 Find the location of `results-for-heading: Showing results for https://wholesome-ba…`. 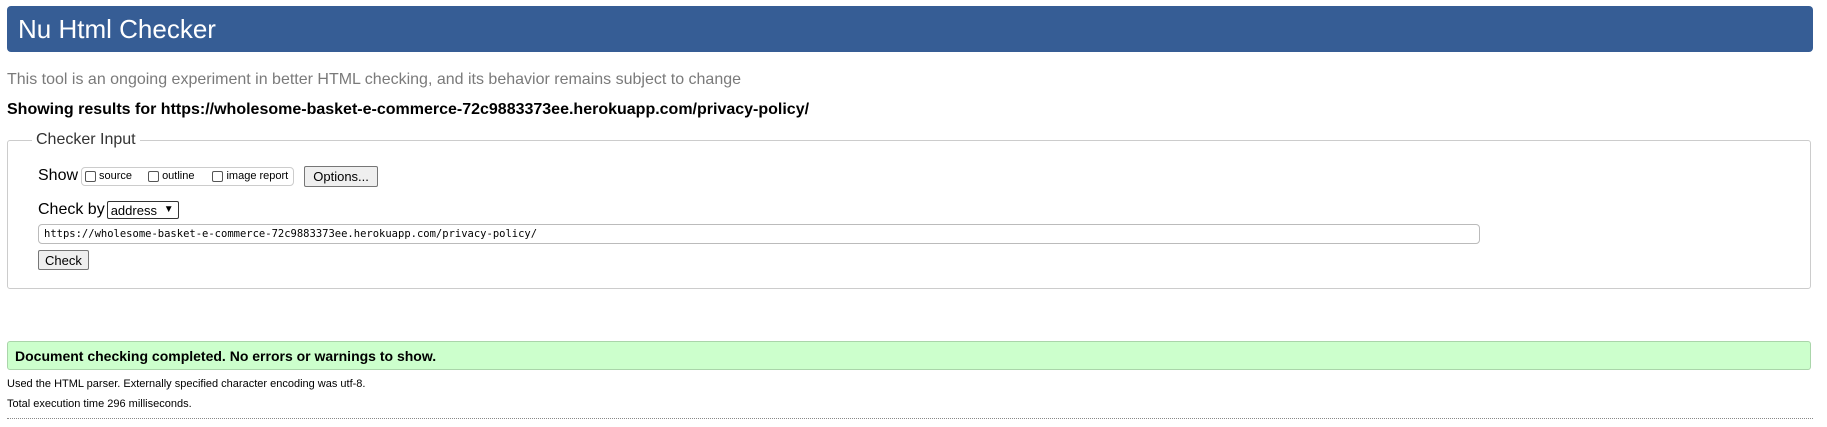

results-for-heading: Showing results for https://wholesome-ba… is located at coordinates (408, 109).